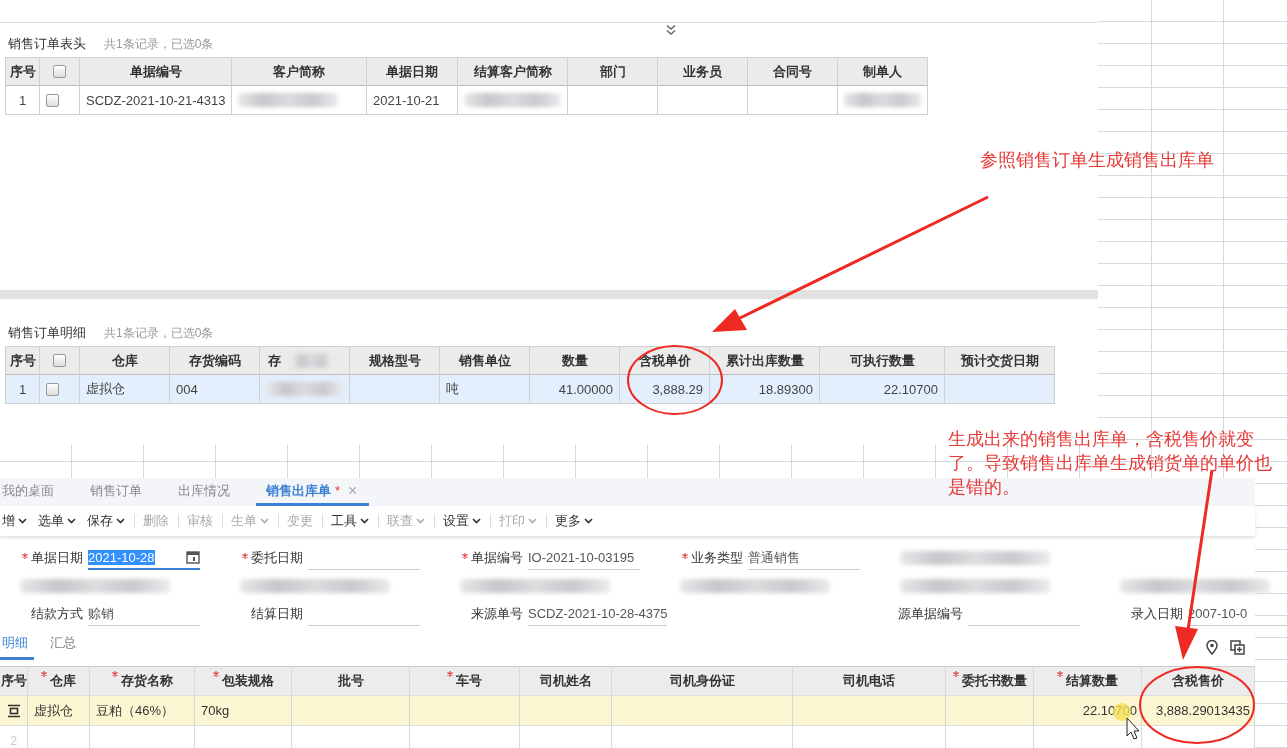 Image resolution: width=1287 pixels, height=748 pixels. What do you see at coordinates (395, 360) in the screenshot?
I see `column-header: 规格型号` at bounding box center [395, 360].